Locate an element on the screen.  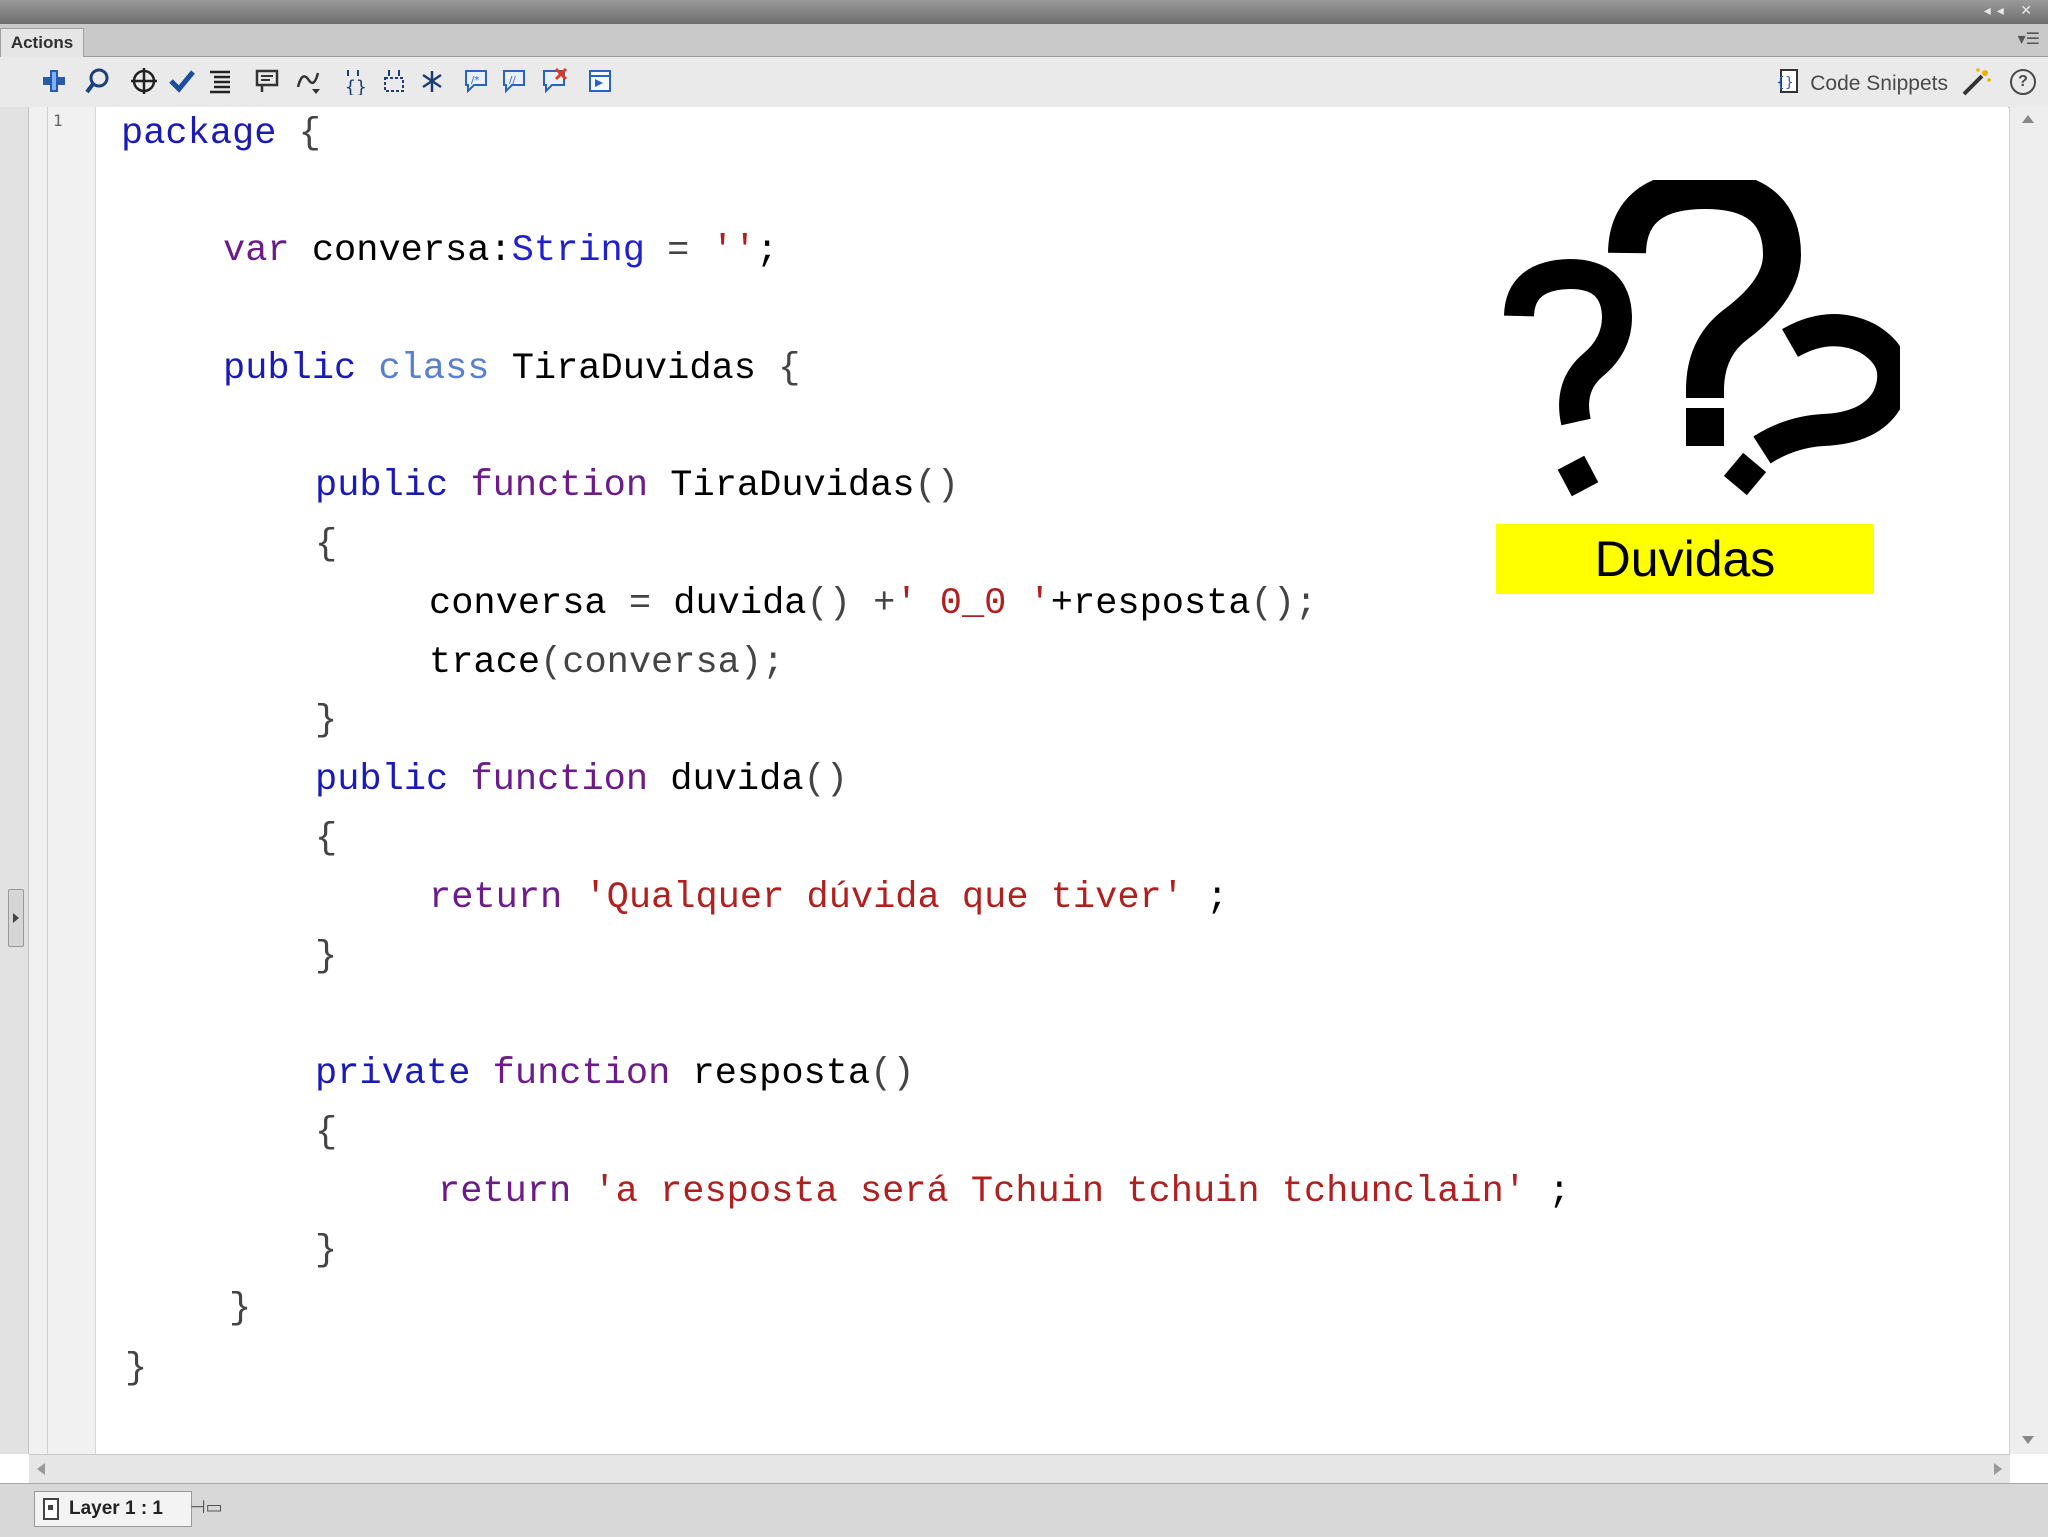
code-snippets-button: {} Code Snippets is located at coordinates (1861, 84).